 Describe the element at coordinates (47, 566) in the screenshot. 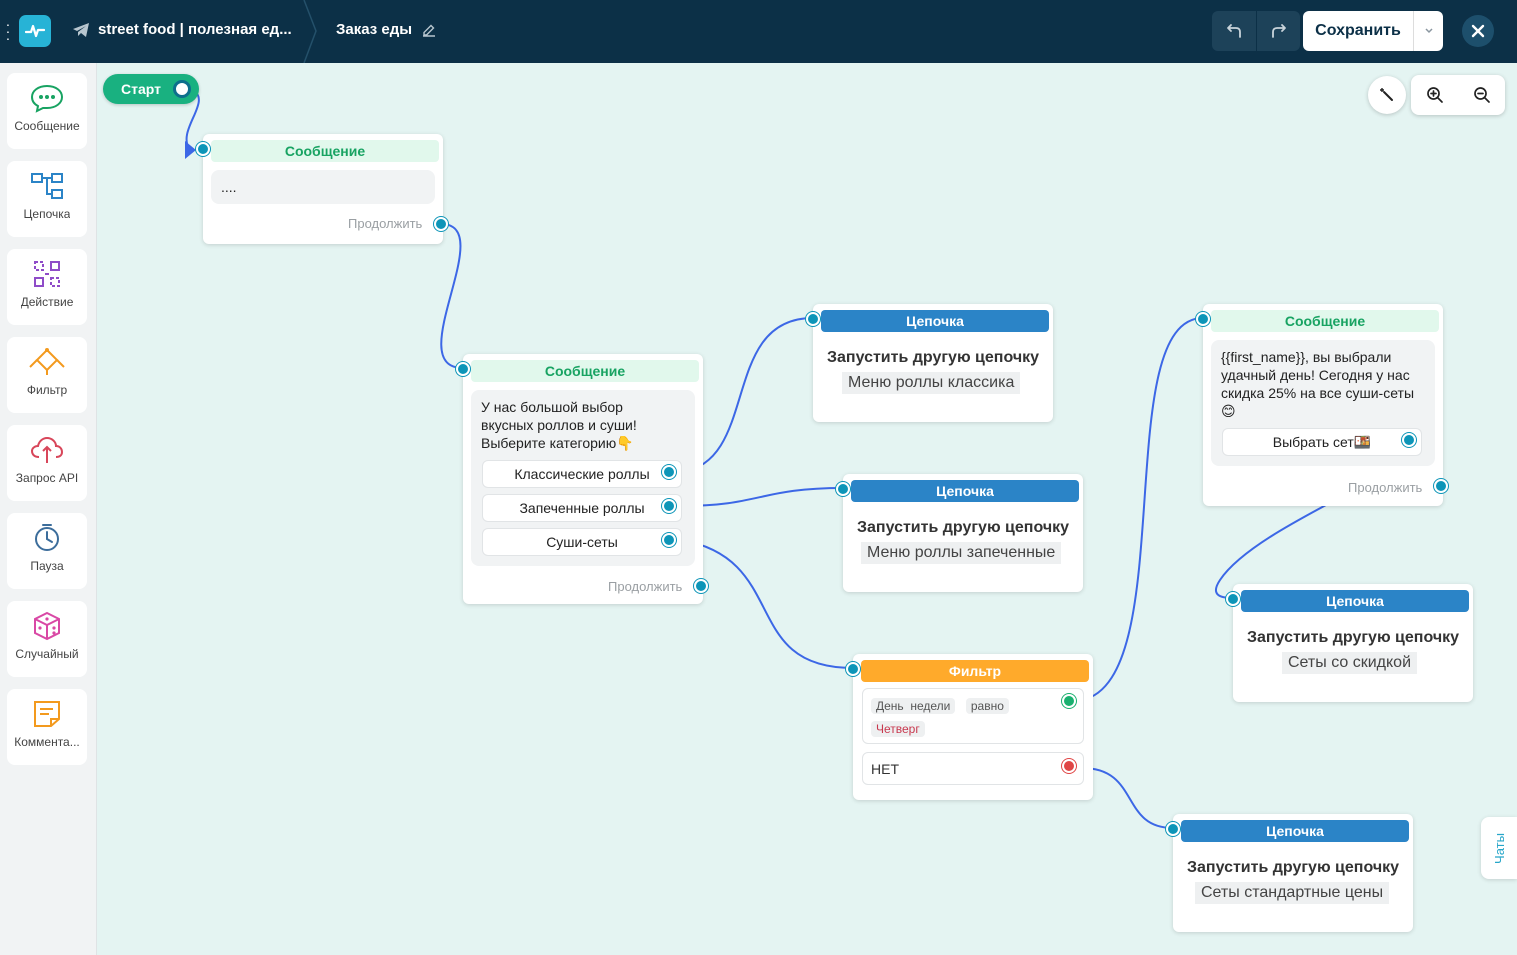

I see `sidebar-item-label: Пауза` at that location.